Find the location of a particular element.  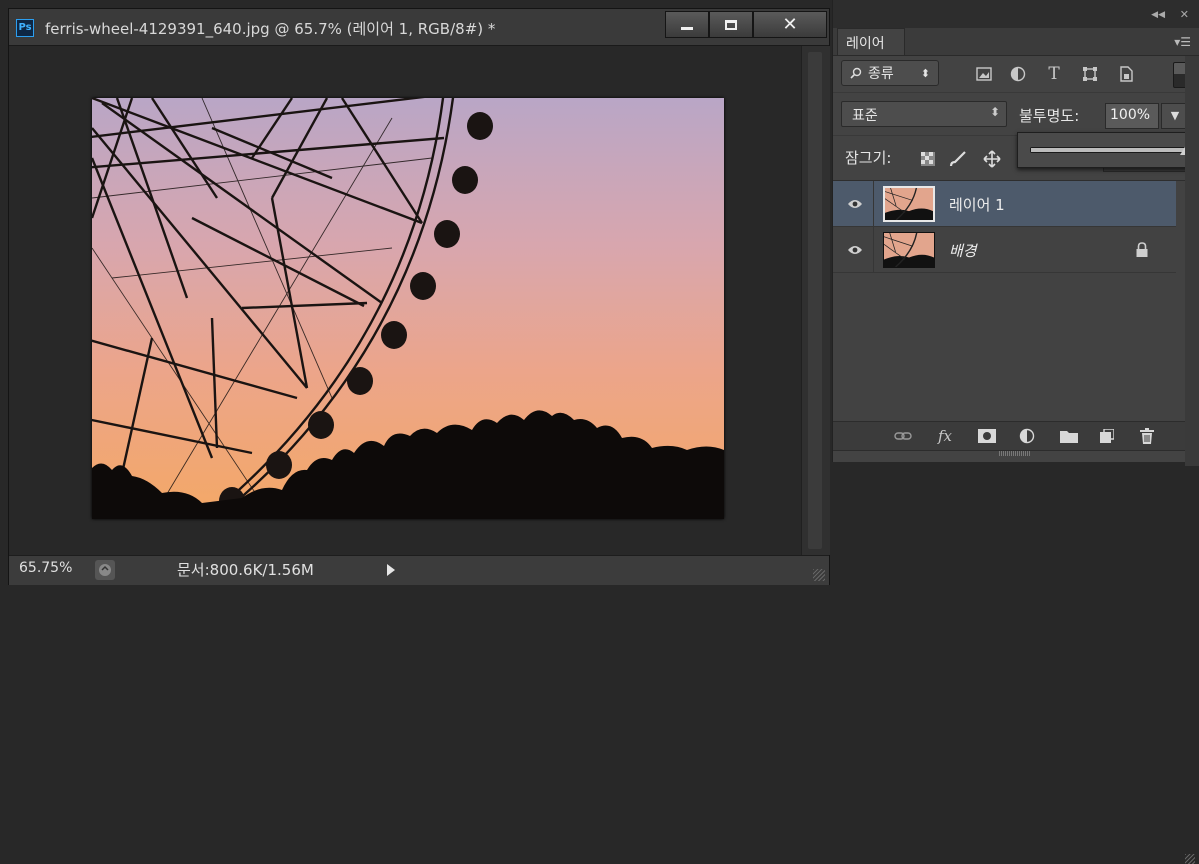

document-size-info: 문서:800.6K/1.56M is located at coordinates (245, 570).